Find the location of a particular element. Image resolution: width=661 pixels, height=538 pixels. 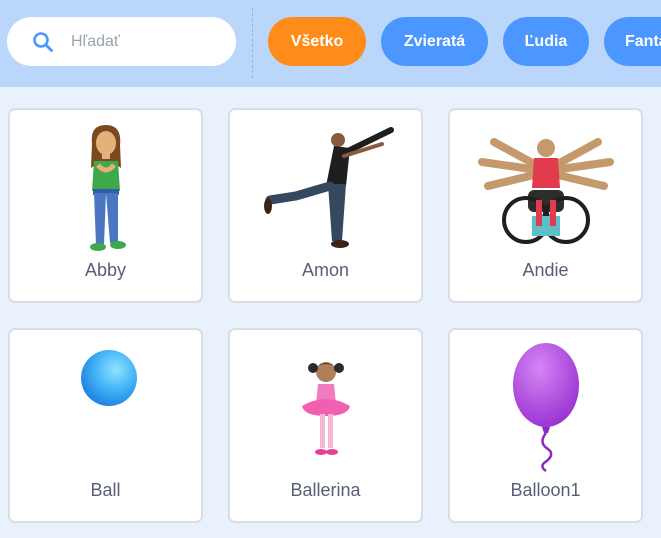

tab-all: Všetko is located at coordinates (317, 41).